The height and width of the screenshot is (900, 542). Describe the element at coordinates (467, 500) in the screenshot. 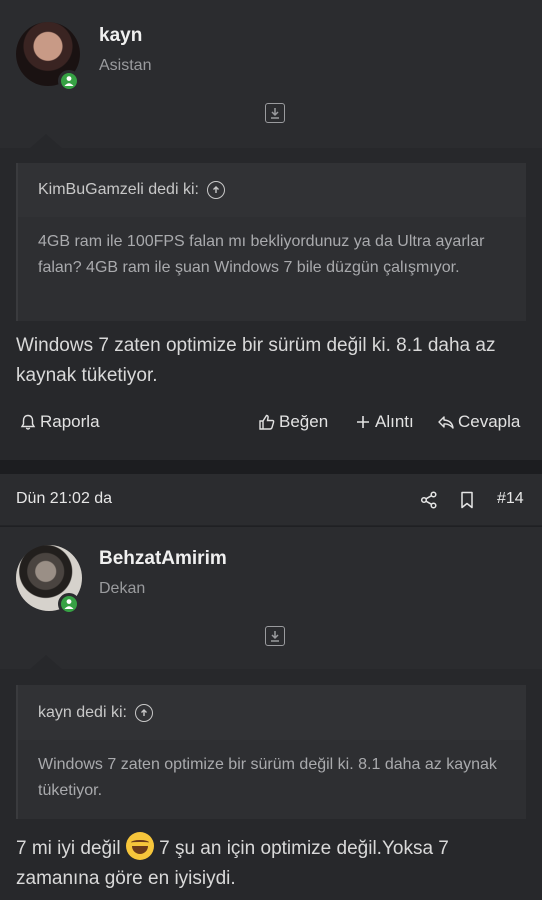

I see `bookmark-icon` at that location.